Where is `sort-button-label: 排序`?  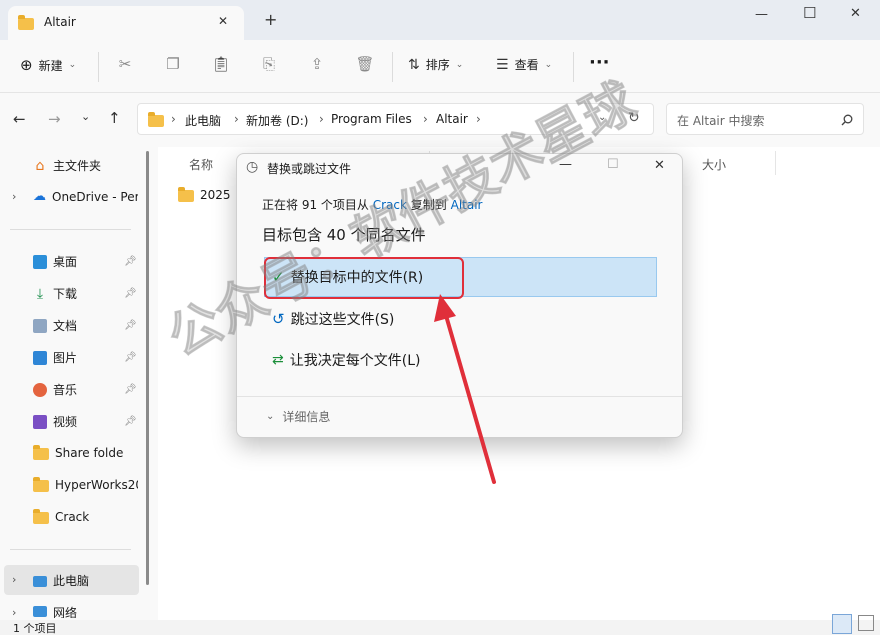 sort-button-label: 排序 is located at coordinates (437, 65).